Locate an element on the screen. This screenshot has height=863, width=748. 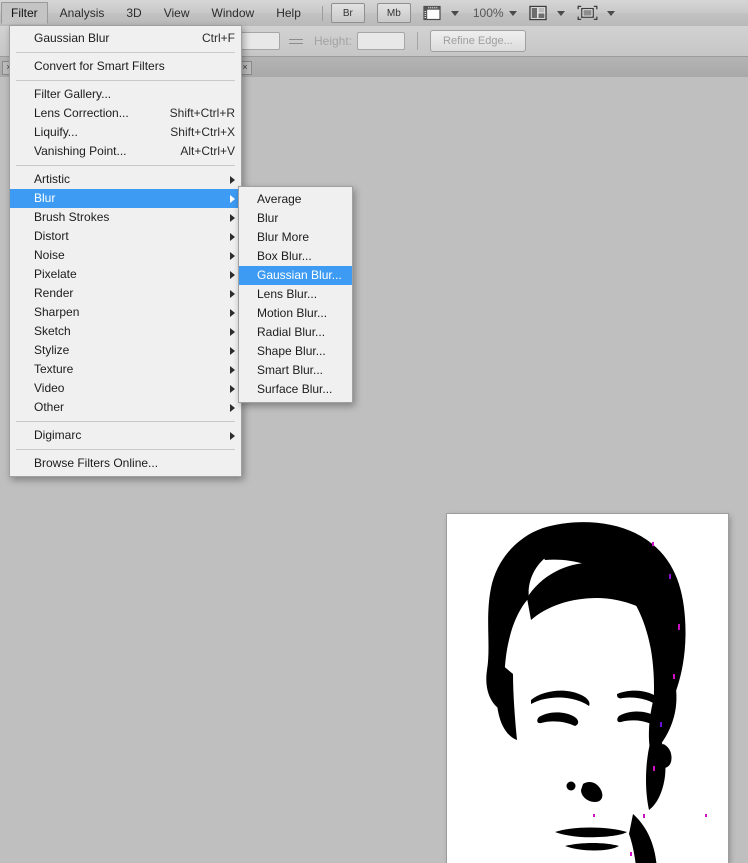
menu-item-label: Blur More is located at coordinates (283, 237).